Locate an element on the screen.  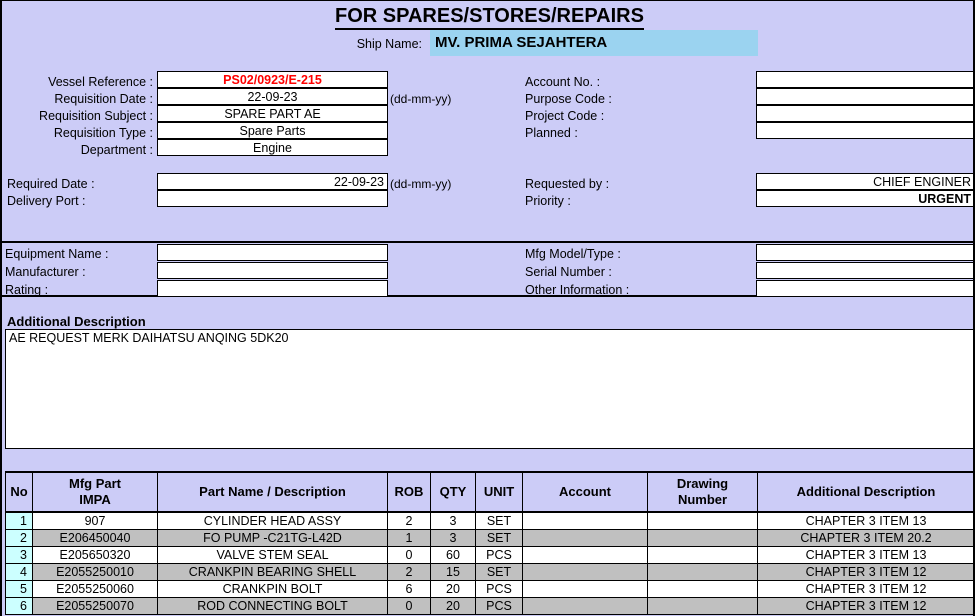
mfg-model-value is located at coordinates (866, 245).